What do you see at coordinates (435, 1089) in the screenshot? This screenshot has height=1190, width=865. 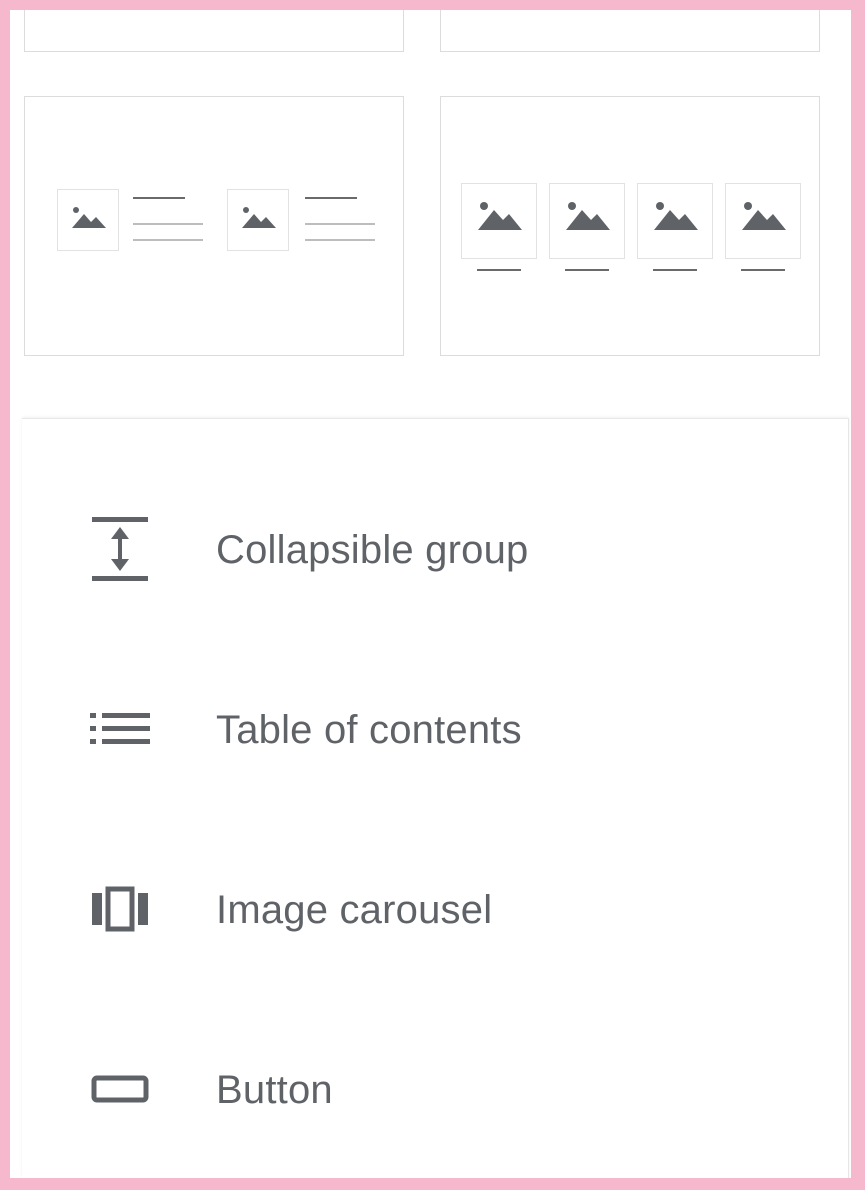 I see `menu-item-button: Button` at bounding box center [435, 1089].